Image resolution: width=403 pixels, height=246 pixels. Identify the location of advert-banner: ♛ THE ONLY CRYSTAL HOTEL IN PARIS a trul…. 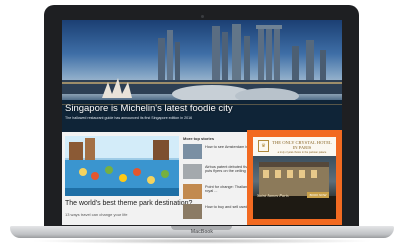
(294, 177).